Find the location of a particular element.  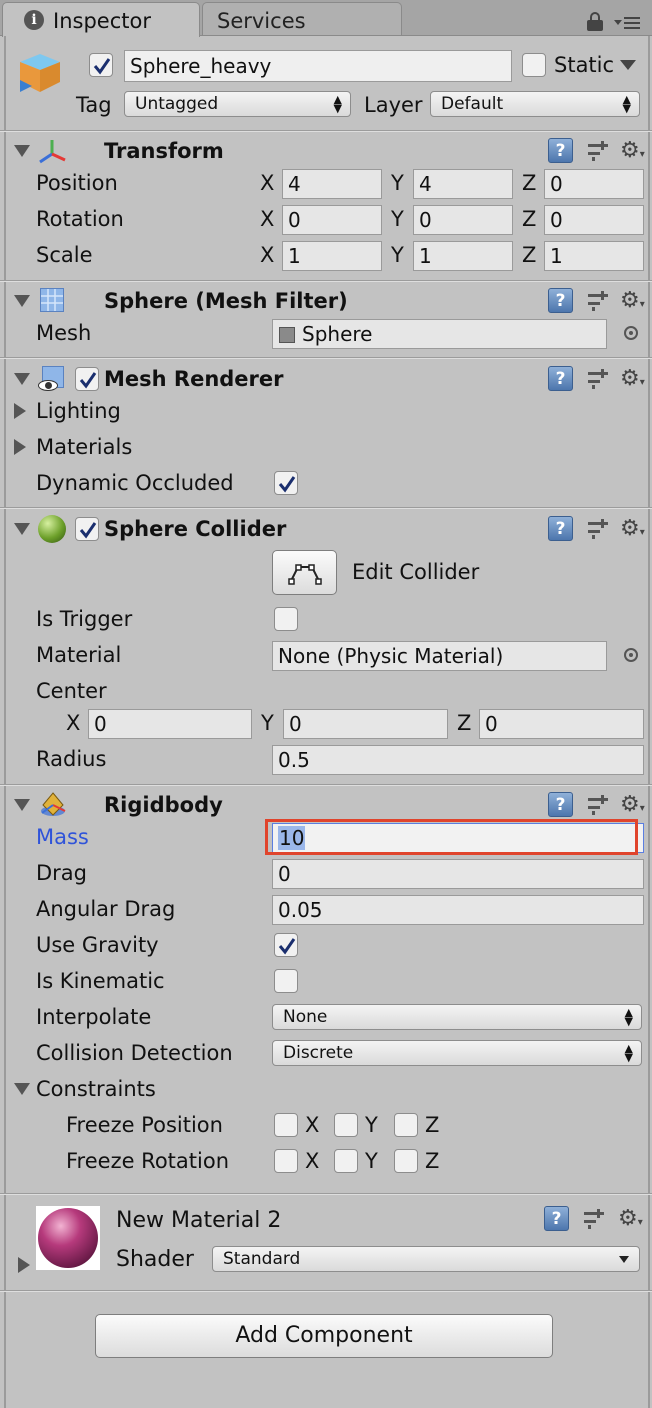

sphere-collider-enabled-checkbox is located at coordinates (87, 529).